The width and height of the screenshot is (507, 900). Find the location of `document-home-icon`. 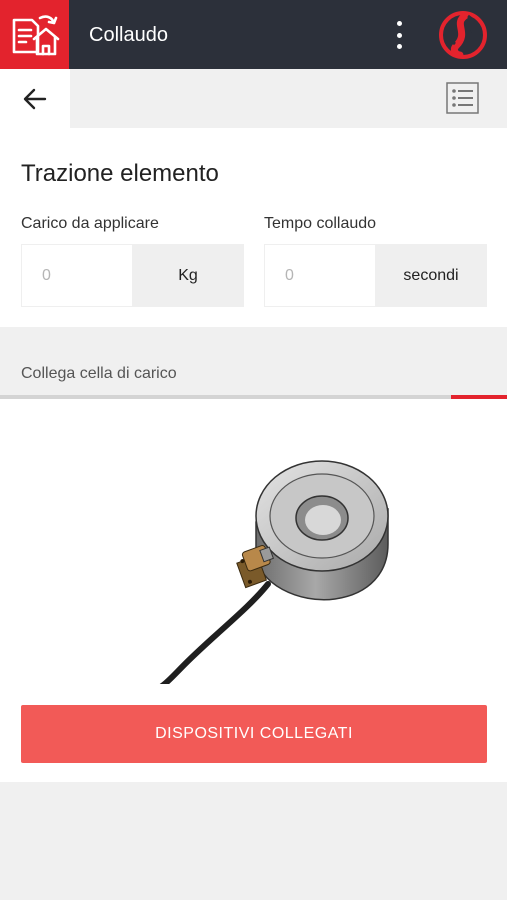

document-home-icon is located at coordinates (35, 34).